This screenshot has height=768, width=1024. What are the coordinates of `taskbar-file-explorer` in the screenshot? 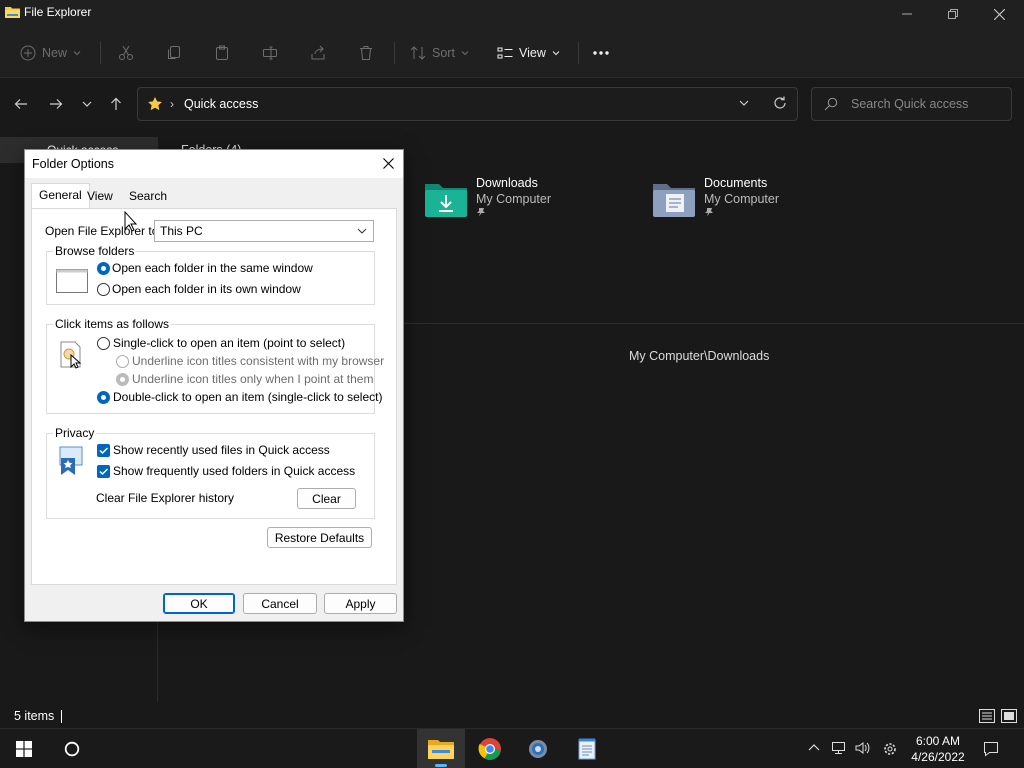 It's located at (441, 748).